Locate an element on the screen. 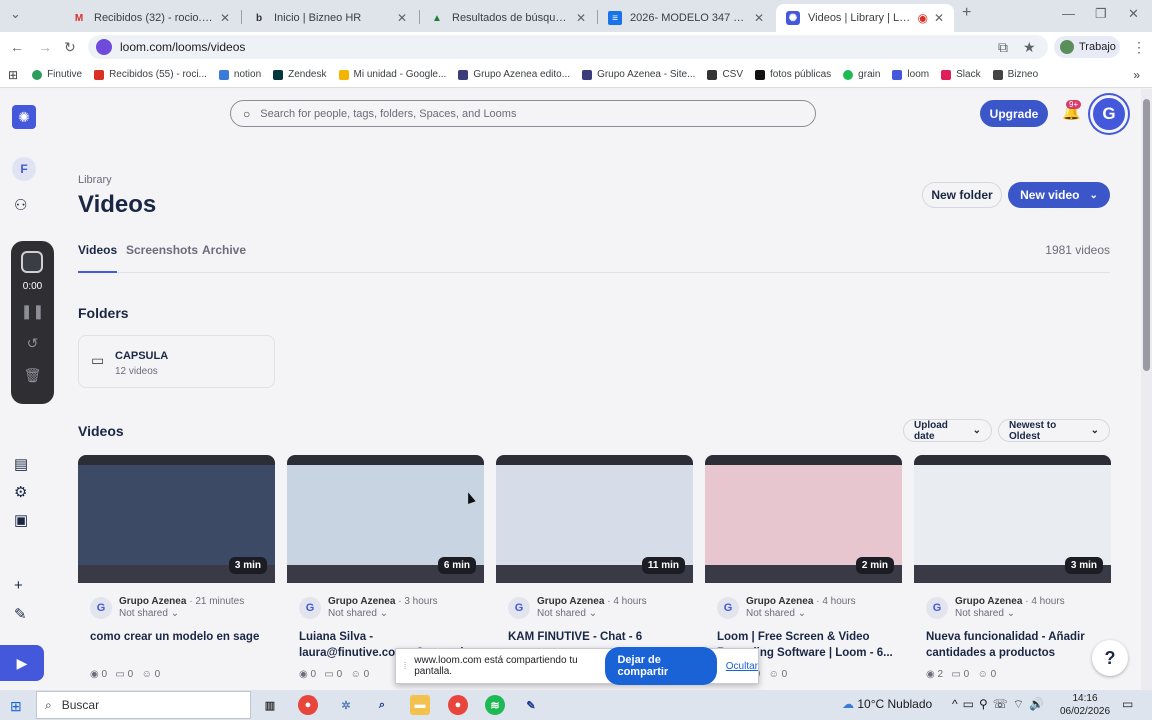 This screenshot has height=720, width=1152. tab-screenshots: Screenshots is located at coordinates (162, 258).